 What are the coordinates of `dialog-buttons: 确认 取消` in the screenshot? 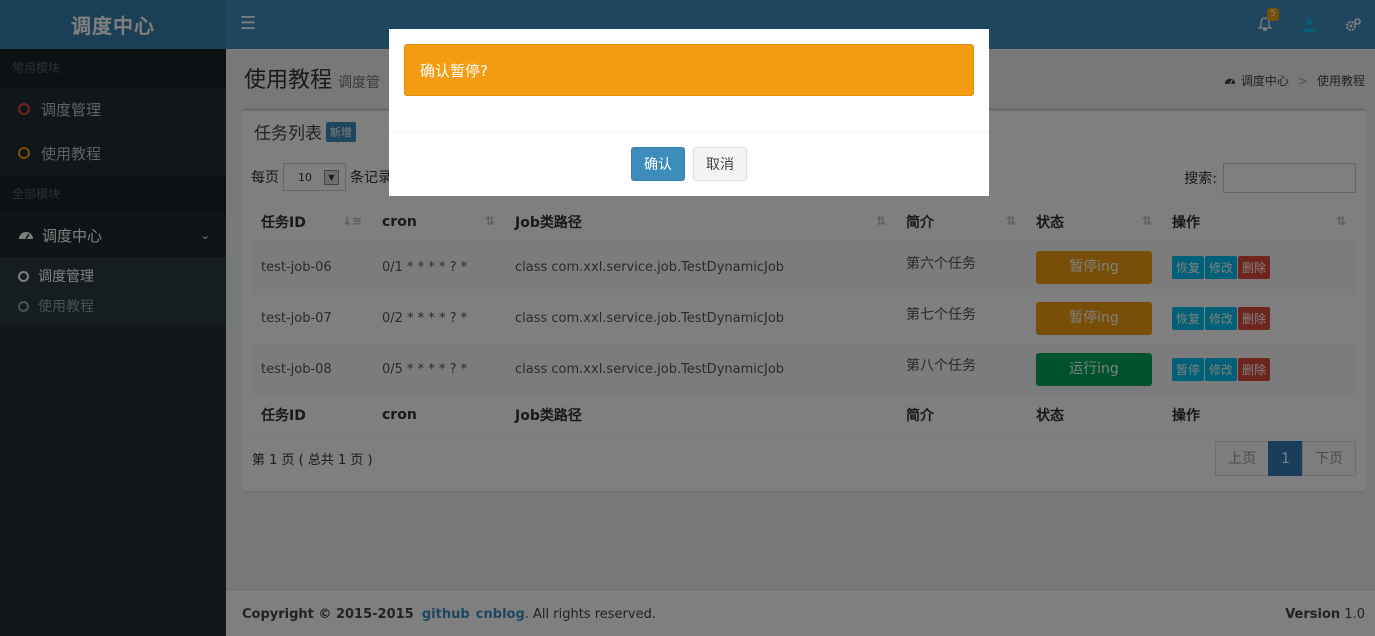 It's located at (689, 164).